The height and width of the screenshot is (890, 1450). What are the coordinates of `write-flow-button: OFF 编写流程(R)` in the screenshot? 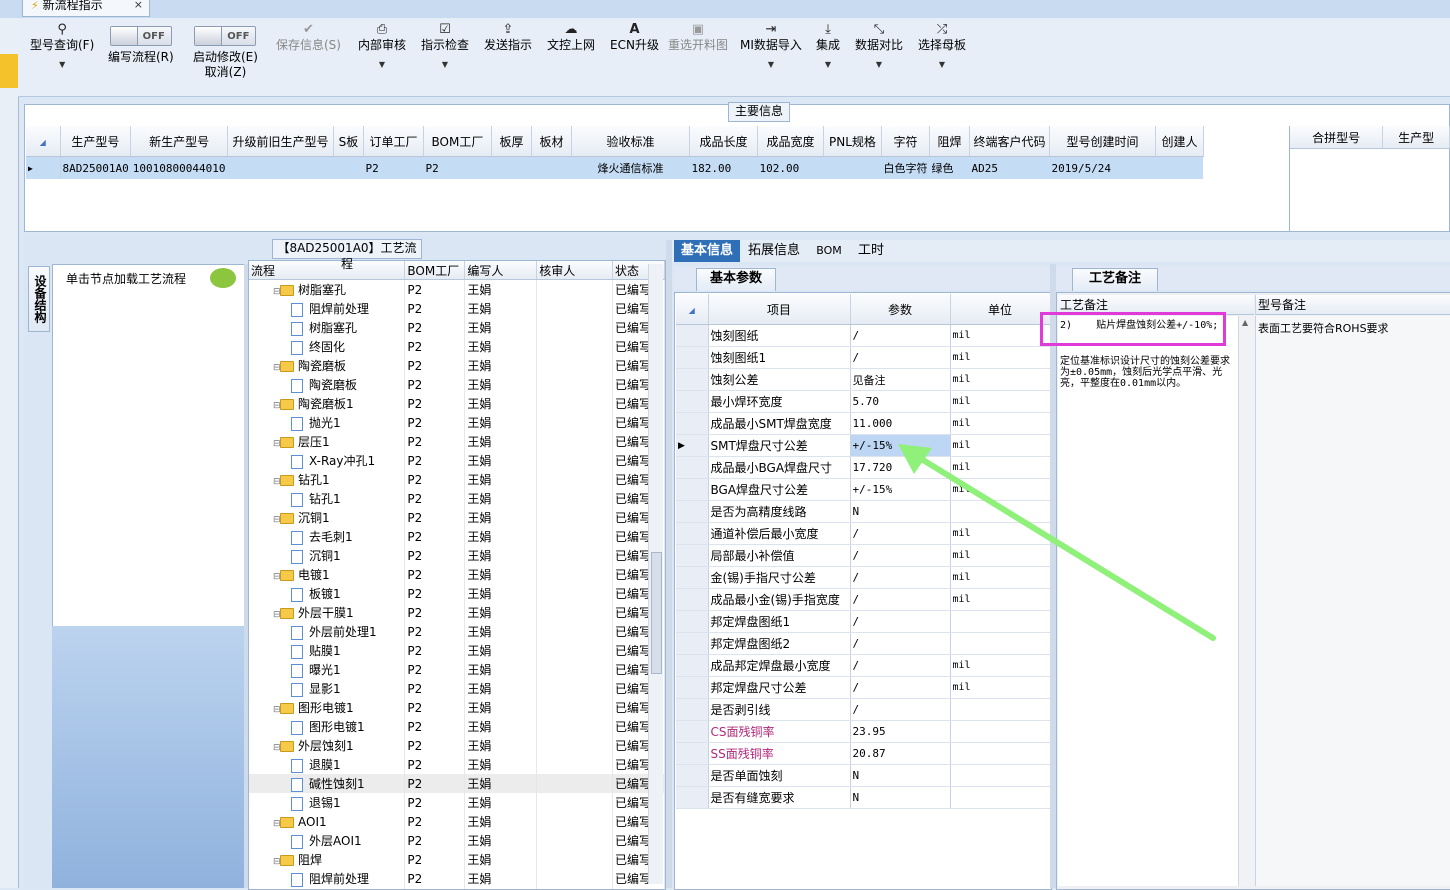 It's located at (141, 45).